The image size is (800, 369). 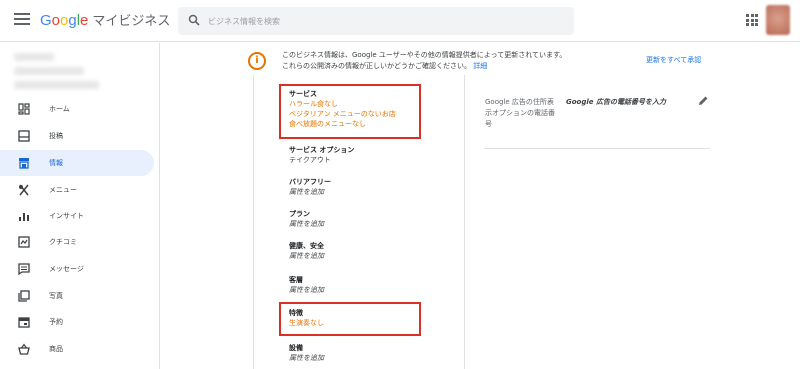 What do you see at coordinates (24, 163) in the screenshot?
I see `info-store-icon` at bounding box center [24, 163].